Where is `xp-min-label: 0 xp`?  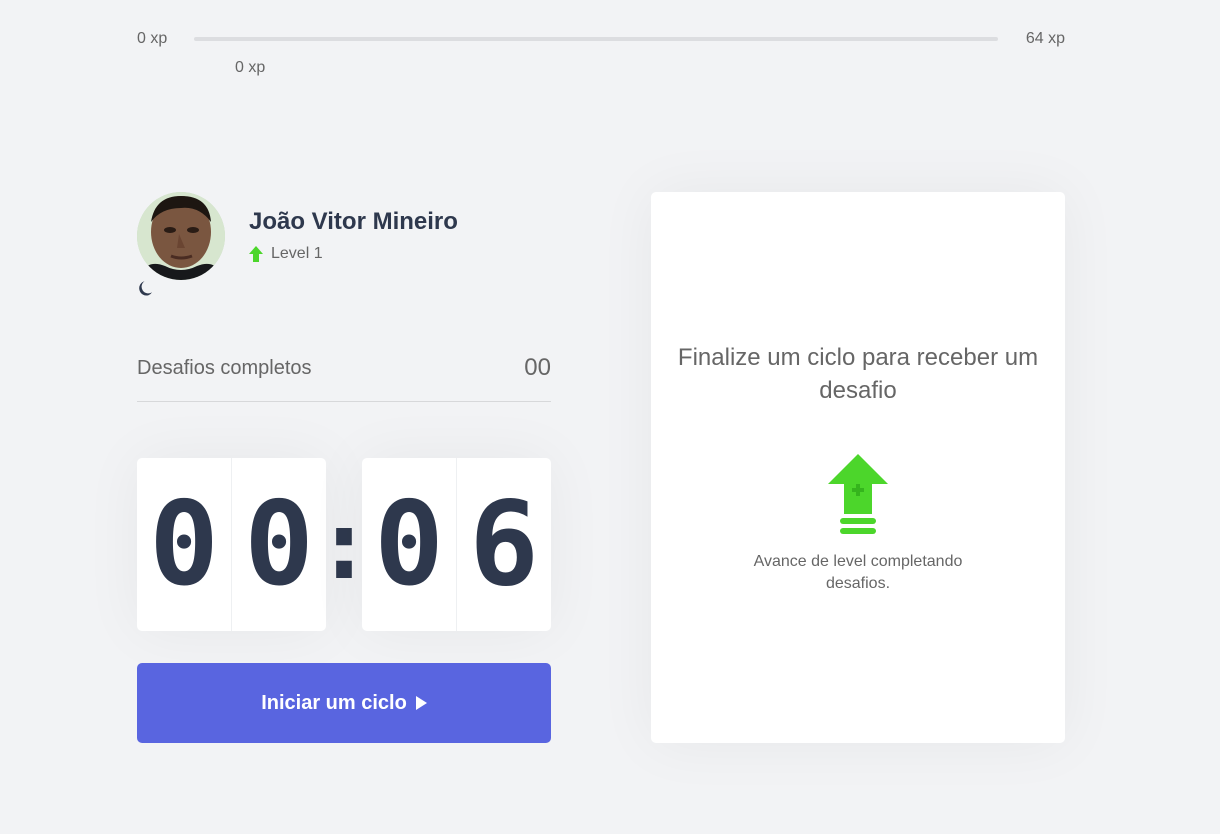
xp-min-label: 0 xp is located at coordinates (152, 38).